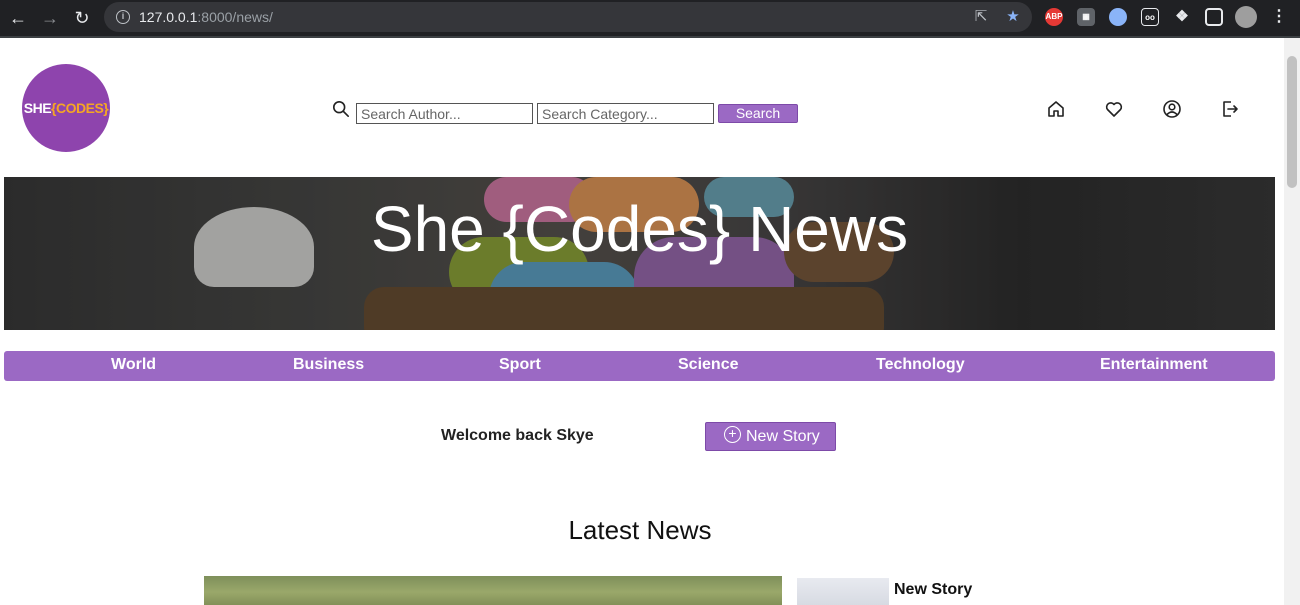 The image size is (1300, 605). What do you see at coordinates (843, 591) in the screenshot?
I see `story-thumbnail` at bounding box center [843, 591].